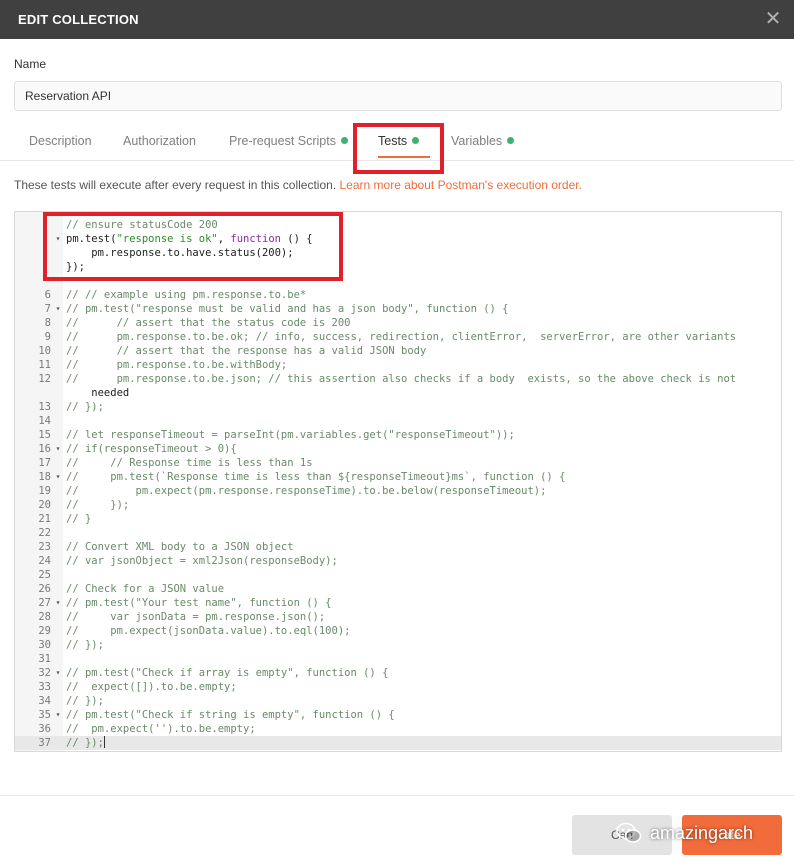 This screenshot has width=794, height=868. Describe the element at coordinates (44, 533) in the screenshot. I see `line-number: 22` at that location.